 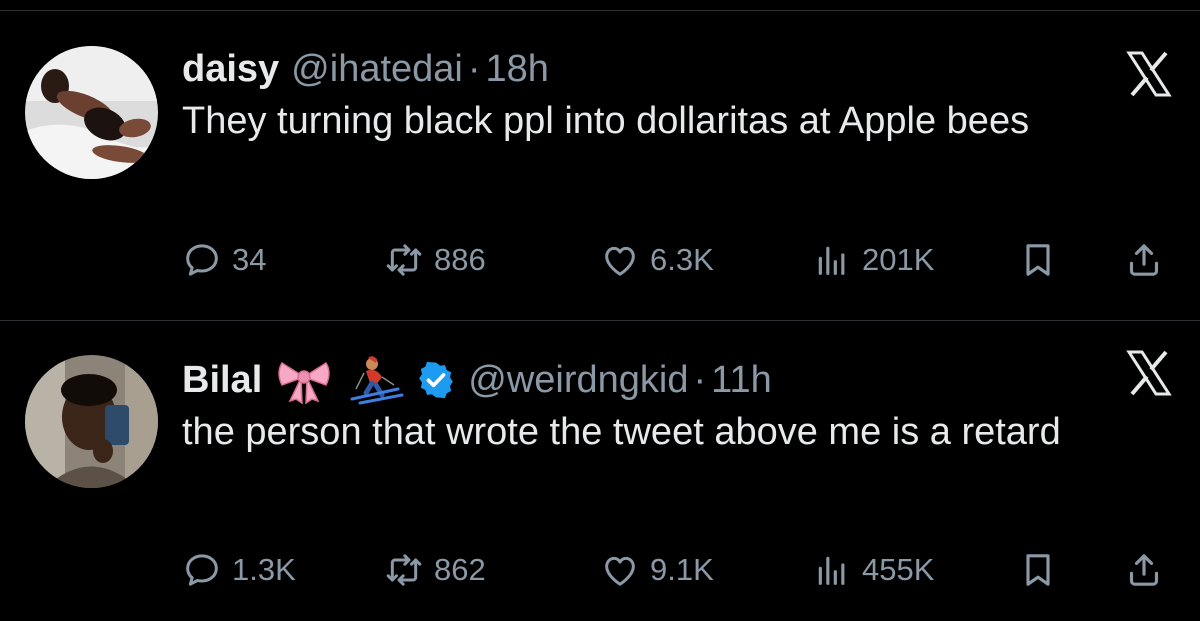 What do you see at coordinates (517, 69) in the screenshot?
I see `timestamp: 18h` at bounding box center [517, 69].